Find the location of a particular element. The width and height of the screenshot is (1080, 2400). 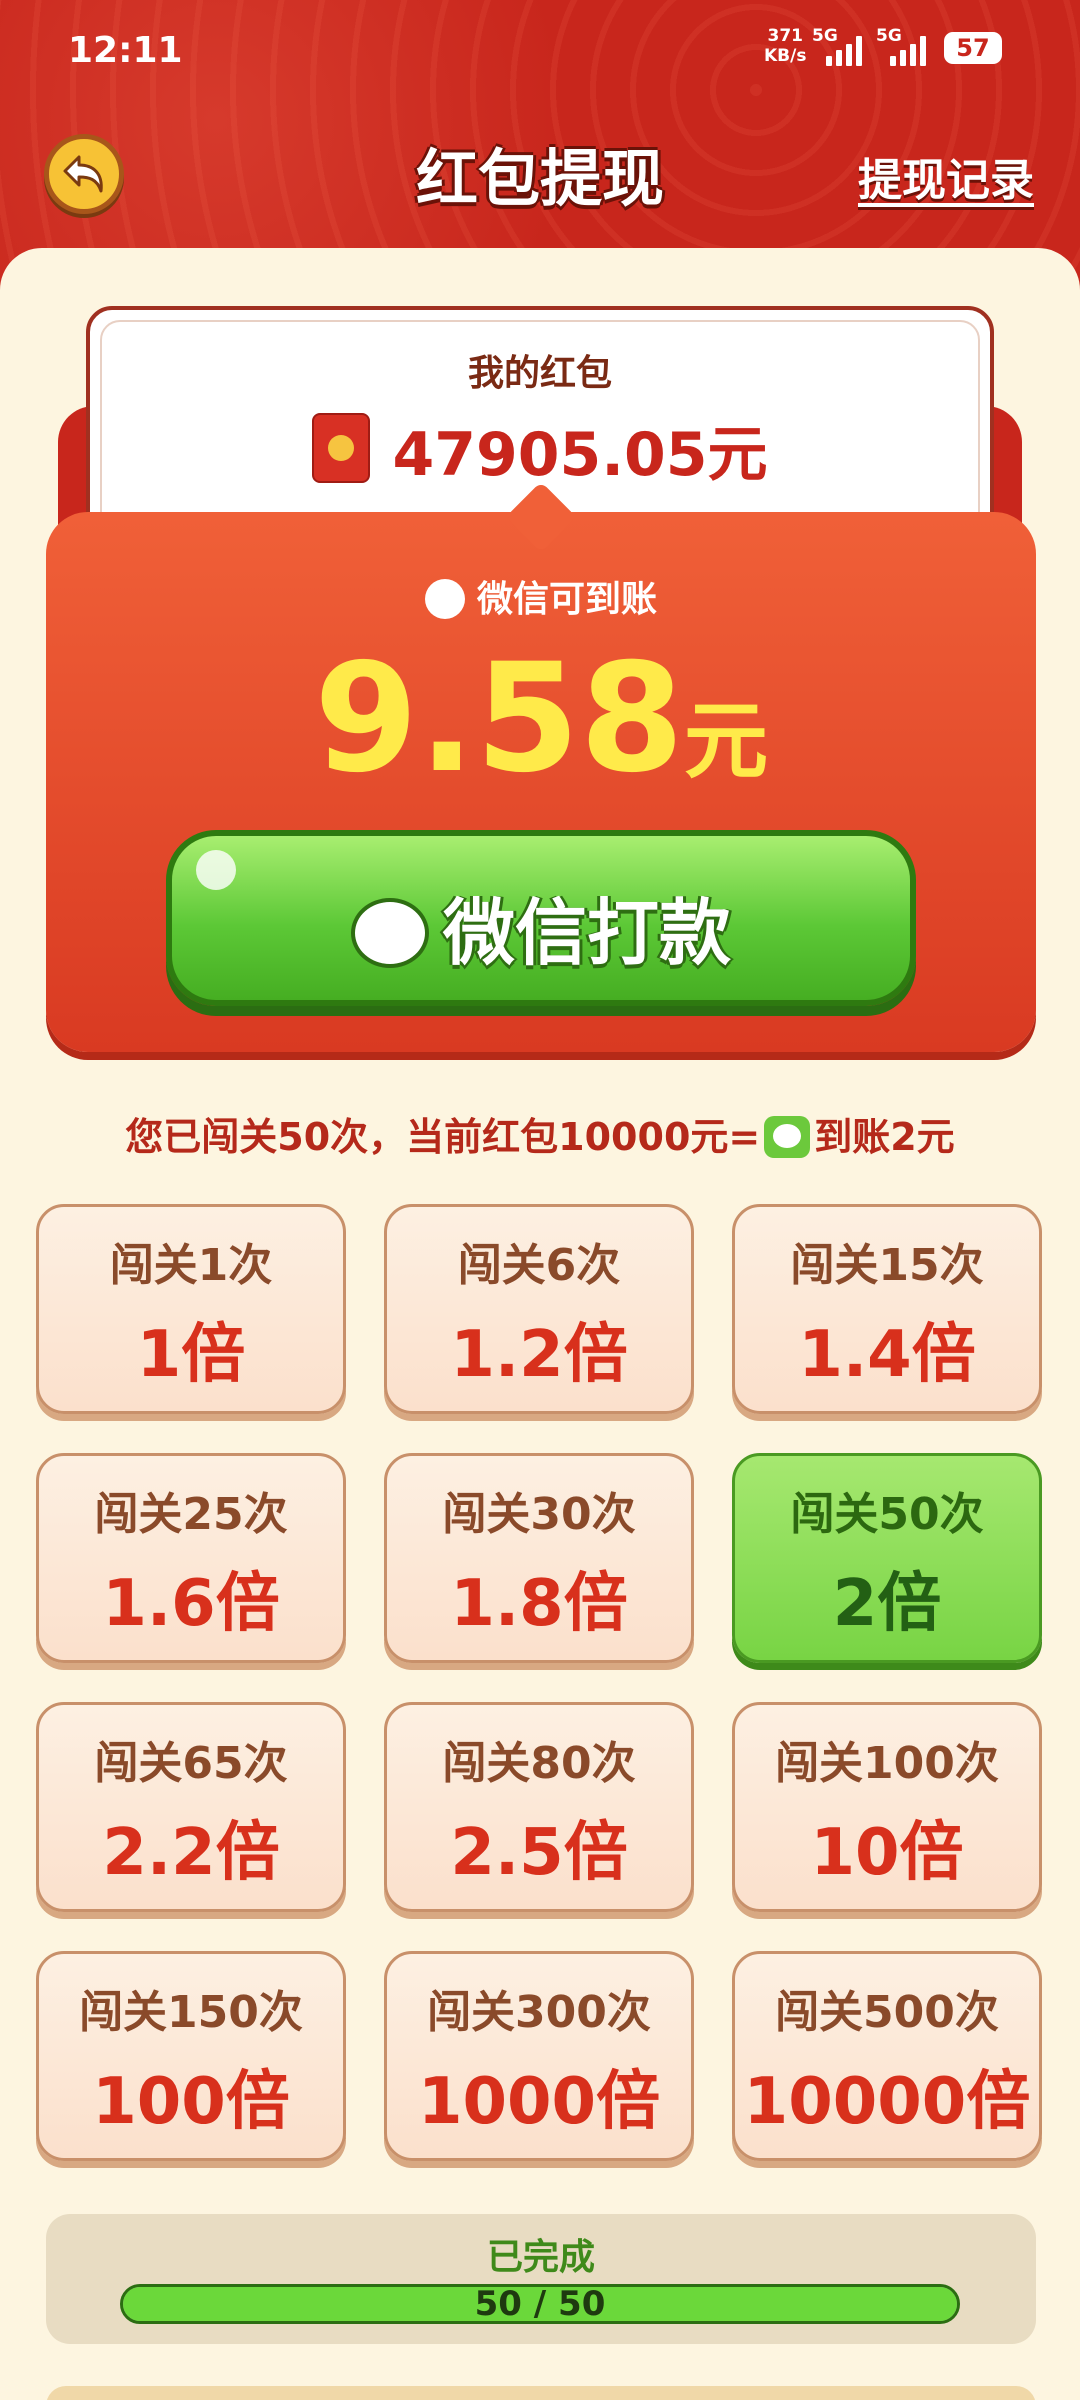

tier-label: 闯关300次 is located at coordinates (539, 2012).